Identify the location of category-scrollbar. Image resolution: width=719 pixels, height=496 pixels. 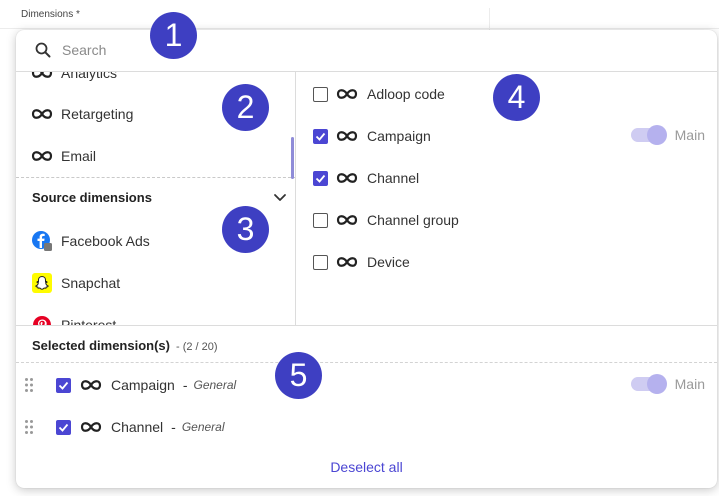
(292, 158).